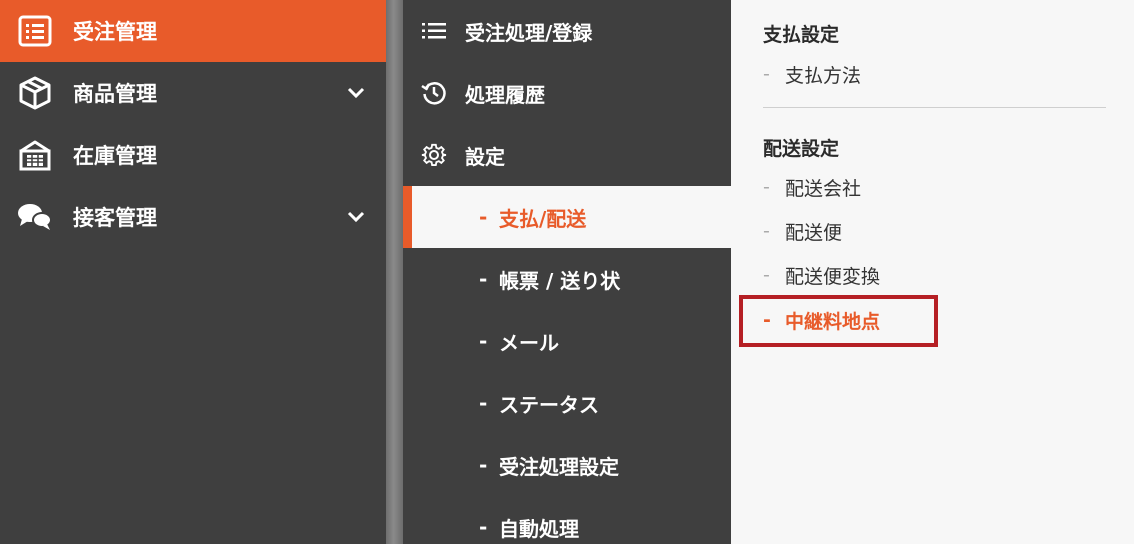 The width and height of the screenshot is (1134, 544). Describe the element at coordinates (549, 404) in the screenshot. I see `sub-nav-label: ステータス` at that location.